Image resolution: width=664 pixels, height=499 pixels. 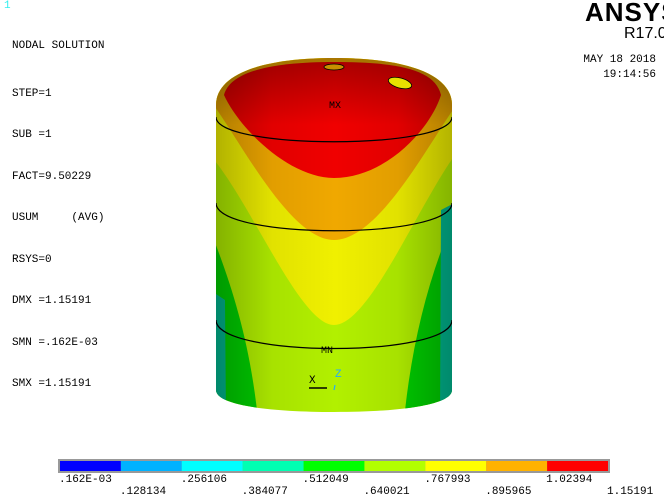 What do you see at coordinates (386, 492) in the screenshot?
I see `legend-tick-label: .640021` at bounding box center [386, 492].